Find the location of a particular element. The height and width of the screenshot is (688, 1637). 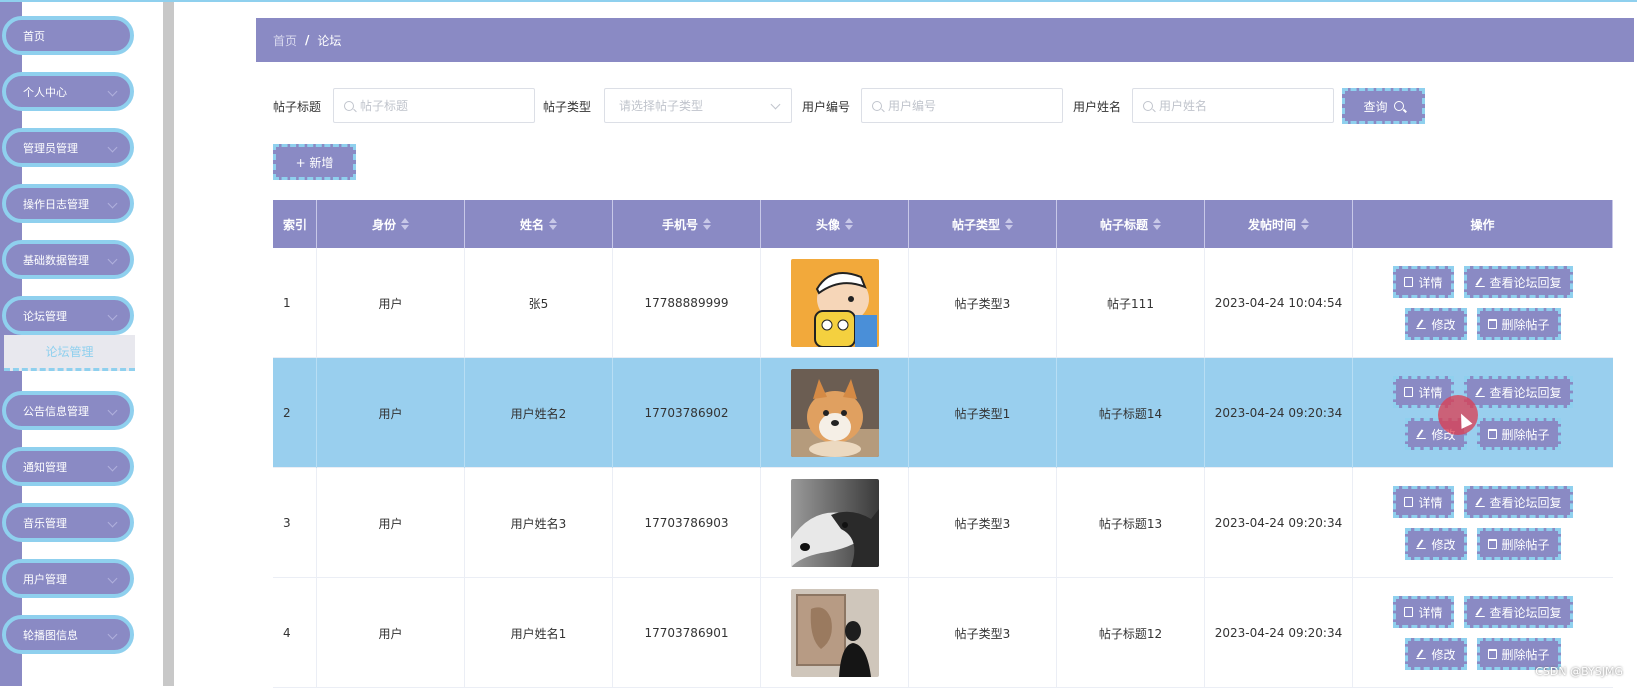

sidebar-item-8: 音乐管理 is located at coordinates (68, 522).